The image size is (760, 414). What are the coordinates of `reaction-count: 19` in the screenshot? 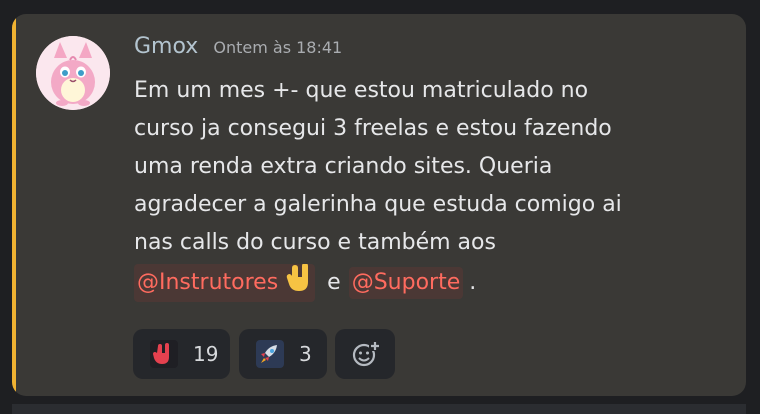 It's located at (206, 354).